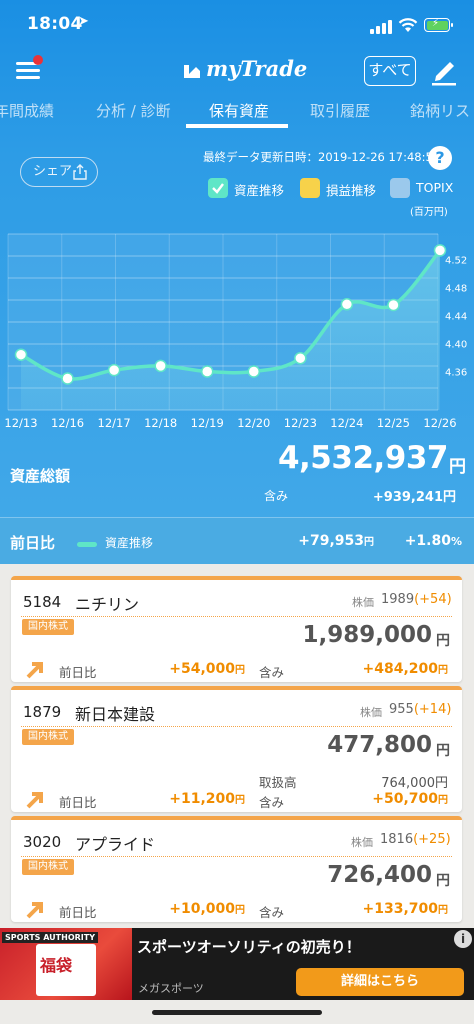 Image resolution: width=474 pixels, height=1024 pixels. I want to click on trade-amount-label: 取扱高, so click(278, 782).